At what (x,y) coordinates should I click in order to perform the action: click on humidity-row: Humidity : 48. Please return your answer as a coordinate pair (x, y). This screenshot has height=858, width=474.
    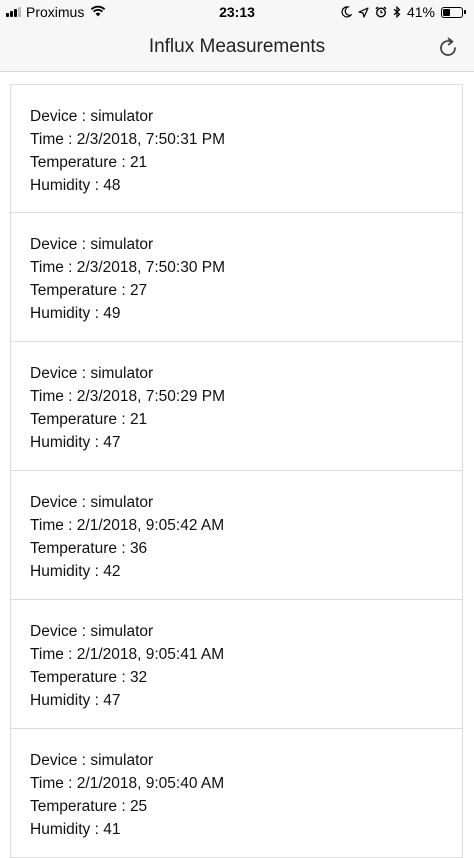
    Looking at the image, I should click on (246, 185).